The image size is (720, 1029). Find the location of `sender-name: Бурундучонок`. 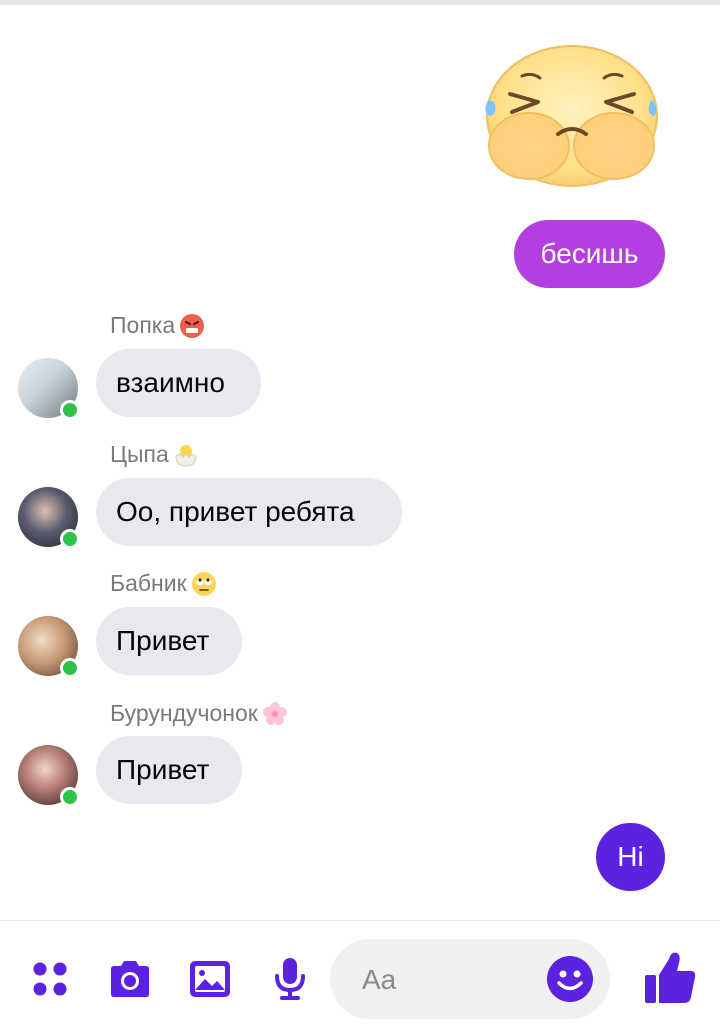

sender-name: Бурундучонок is located at coordinates (199, 713).